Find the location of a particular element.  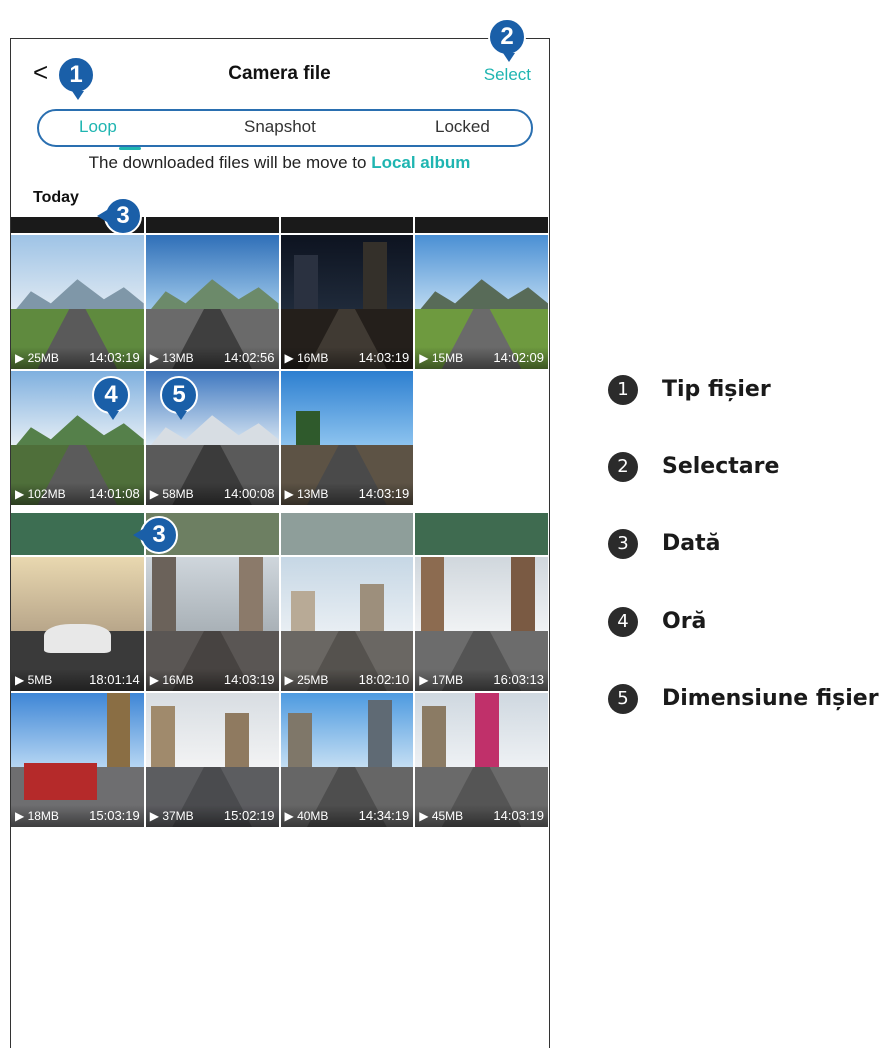

file-thumbnail: ▶ 13MB 14:03:19 is located at coordinates (347, 438).